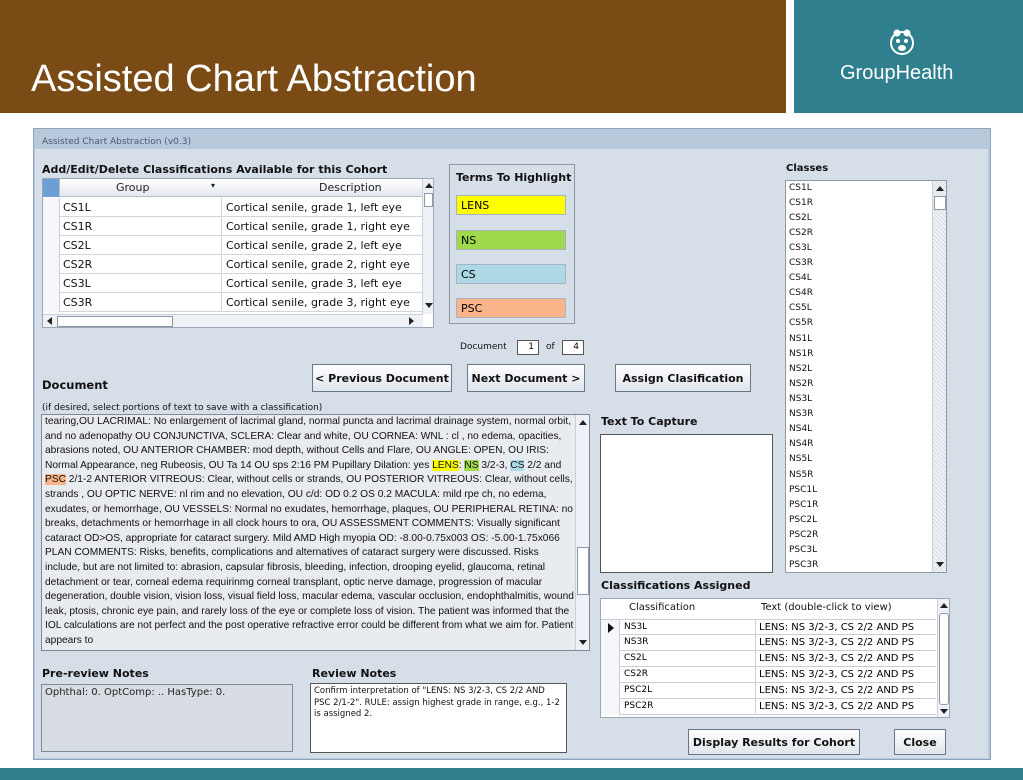  I want to click on assign-classification-button: Assign Clasification, so click(683, 378).